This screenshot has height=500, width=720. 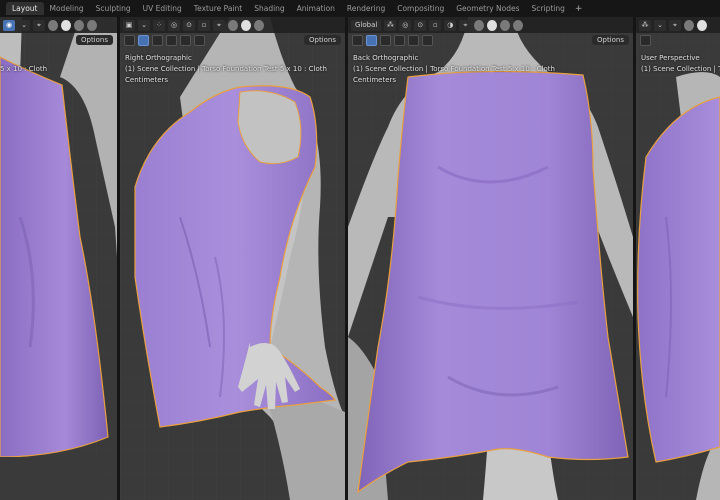 I want to click on view-mode-icon: ◉, so click(x=9, y=25).